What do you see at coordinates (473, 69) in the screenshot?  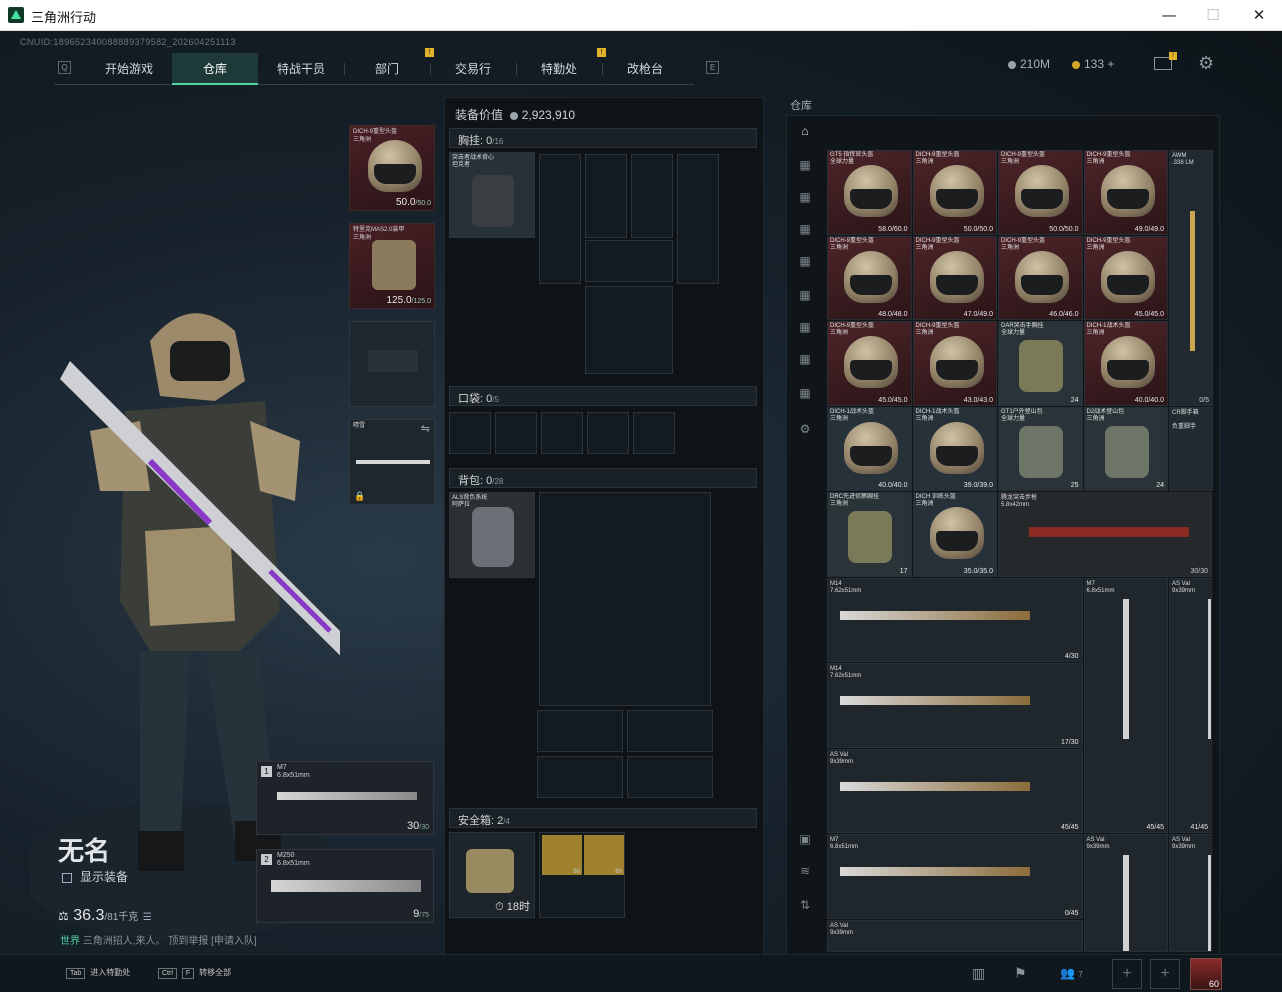 I see `tab-trading: 交易行` at bounding box center [473, 69].